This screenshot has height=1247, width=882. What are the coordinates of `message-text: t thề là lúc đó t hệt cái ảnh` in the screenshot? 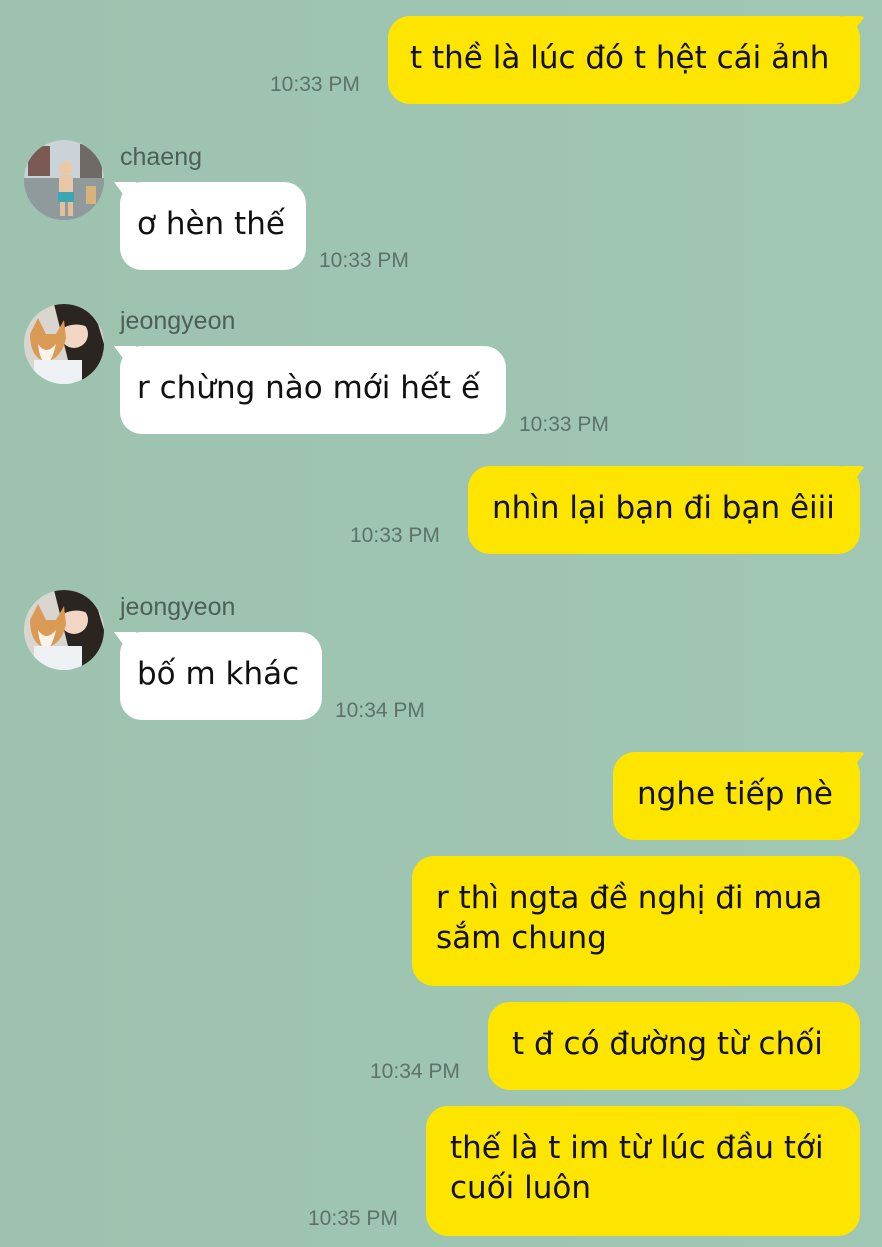 It's located at (620, 58).